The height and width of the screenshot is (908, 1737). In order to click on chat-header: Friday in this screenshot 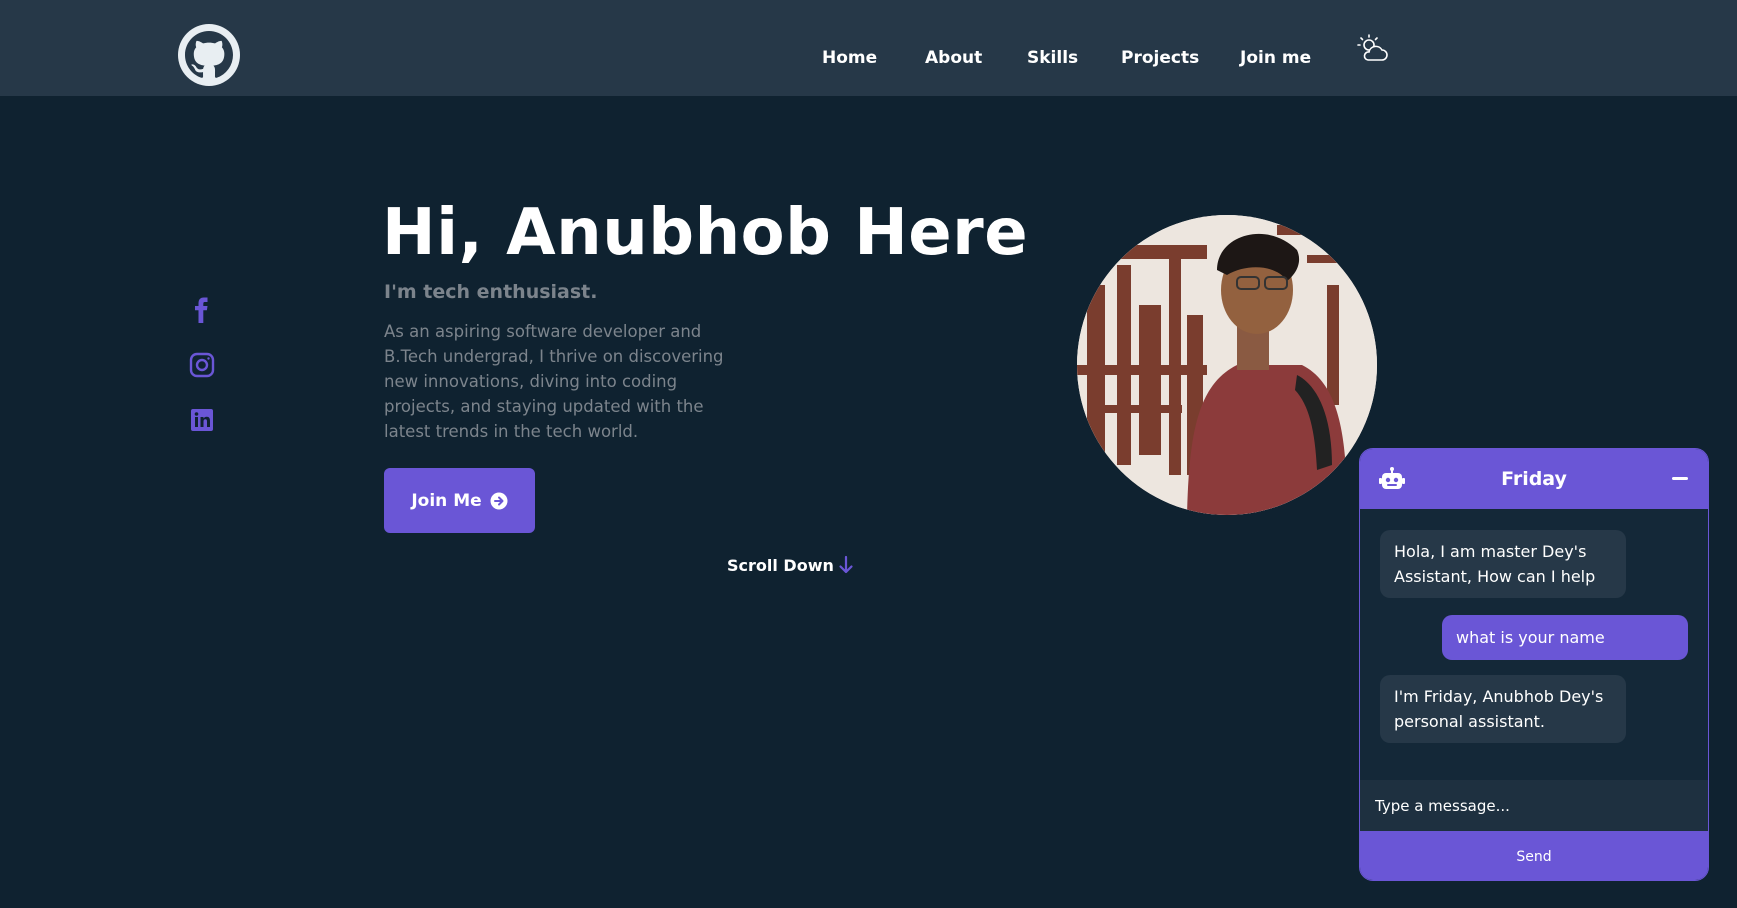, I will do `click(1534, 479)`.